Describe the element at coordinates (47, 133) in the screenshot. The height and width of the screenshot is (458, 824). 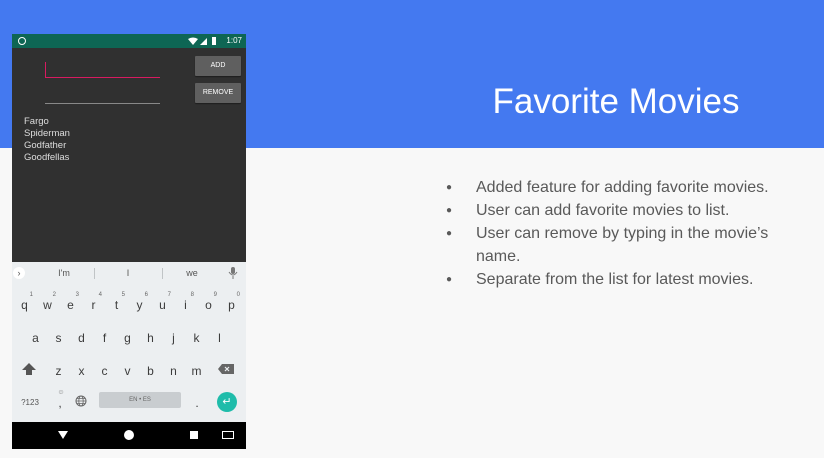
I see `list-item: Spiderman` at that location.